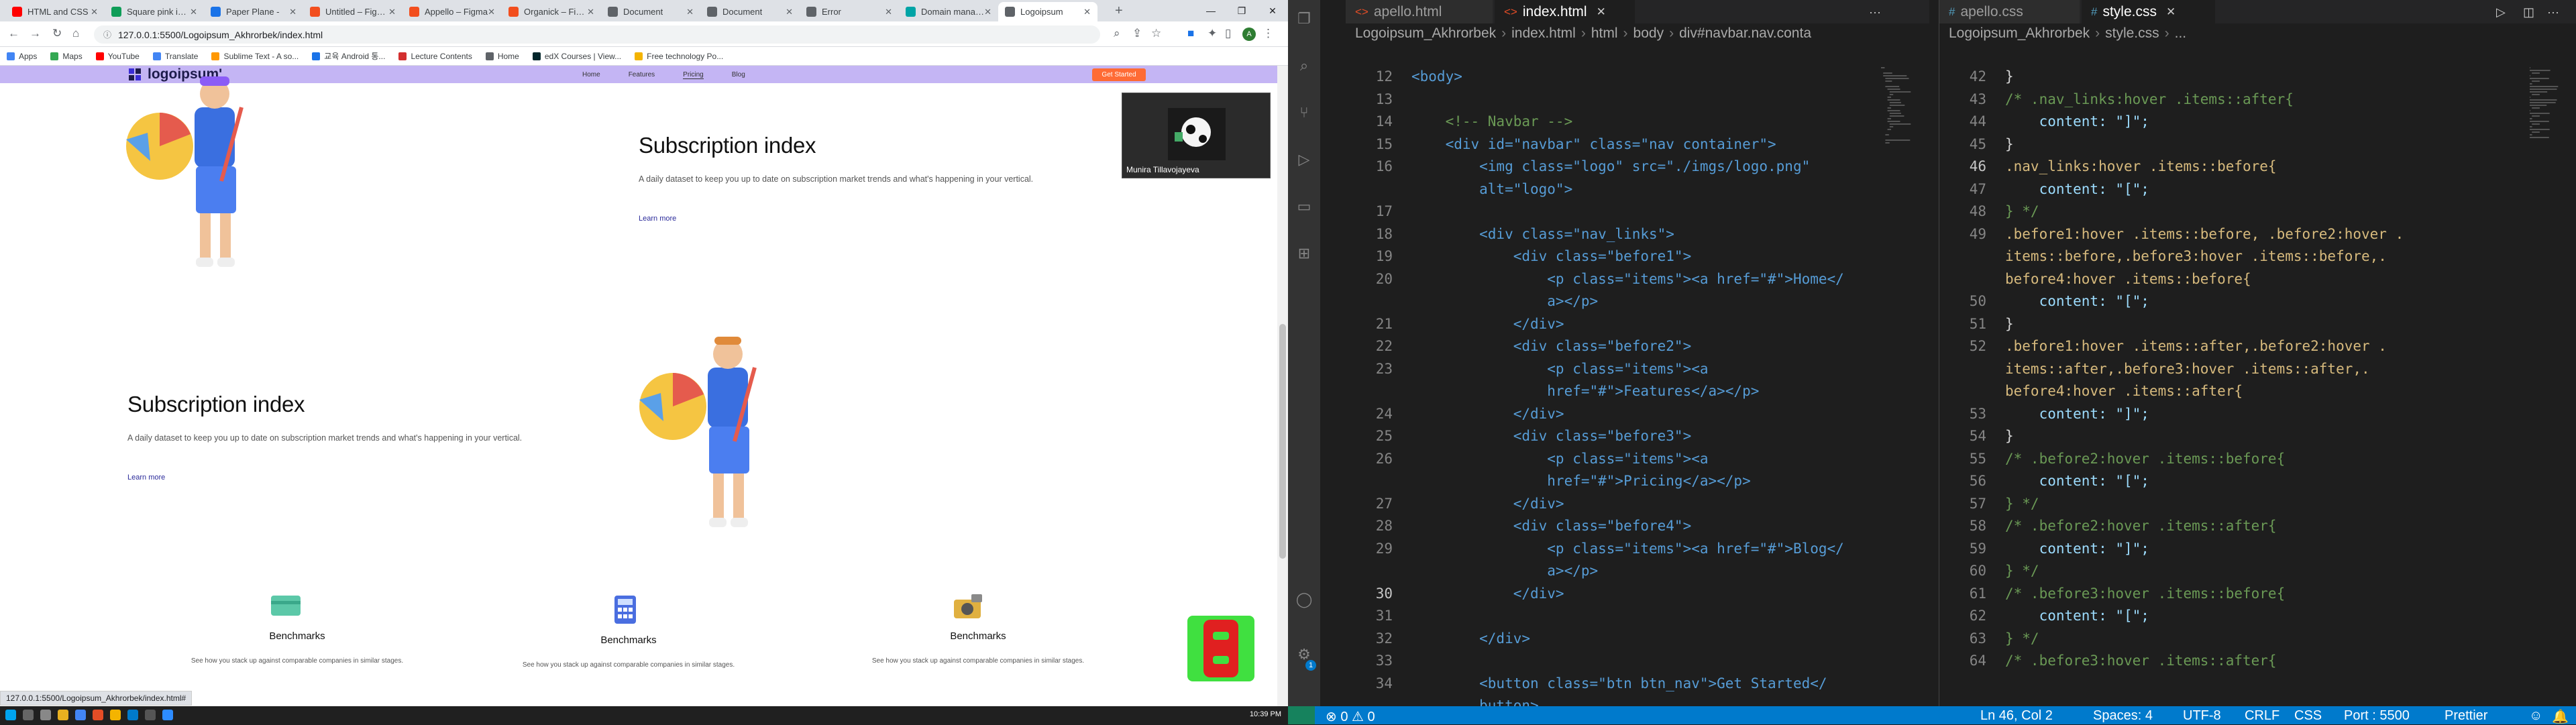 The height and width of the screenshot is (725, 2576). What do you see at coordinates (1551, 346) in the screenshot?
I see `code-line: <div class="before2">` at bounding box center [1551, 346].